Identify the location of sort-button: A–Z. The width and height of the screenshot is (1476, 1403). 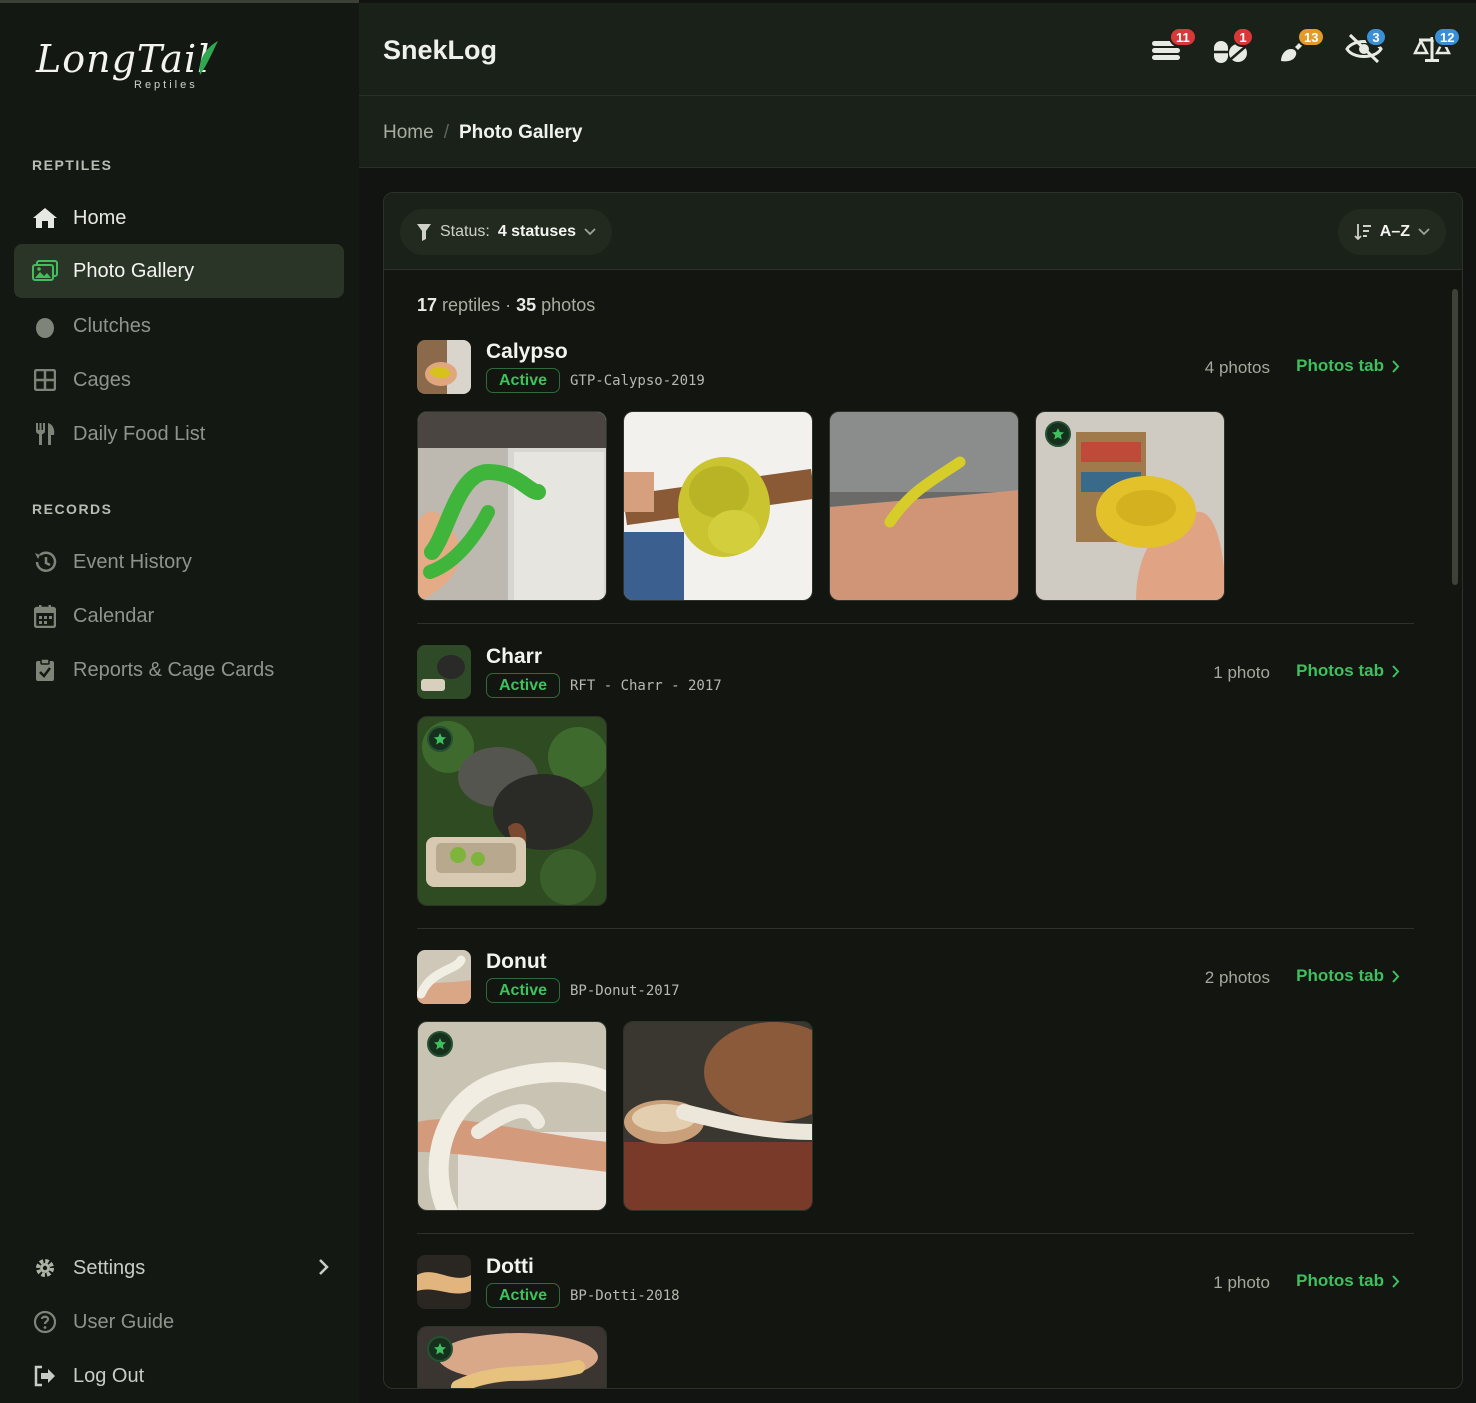
(1391, 232).